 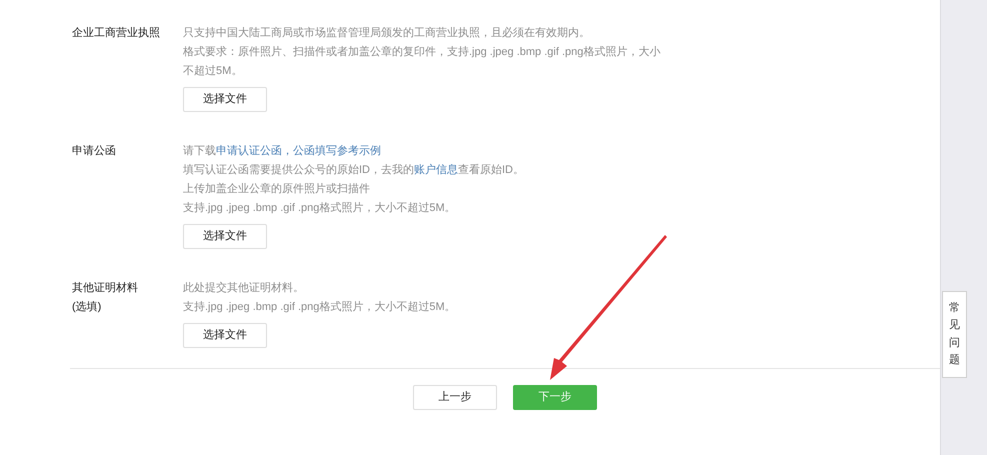 I want to click on link: 公函填写参考示例, so click(x=337, y=151).